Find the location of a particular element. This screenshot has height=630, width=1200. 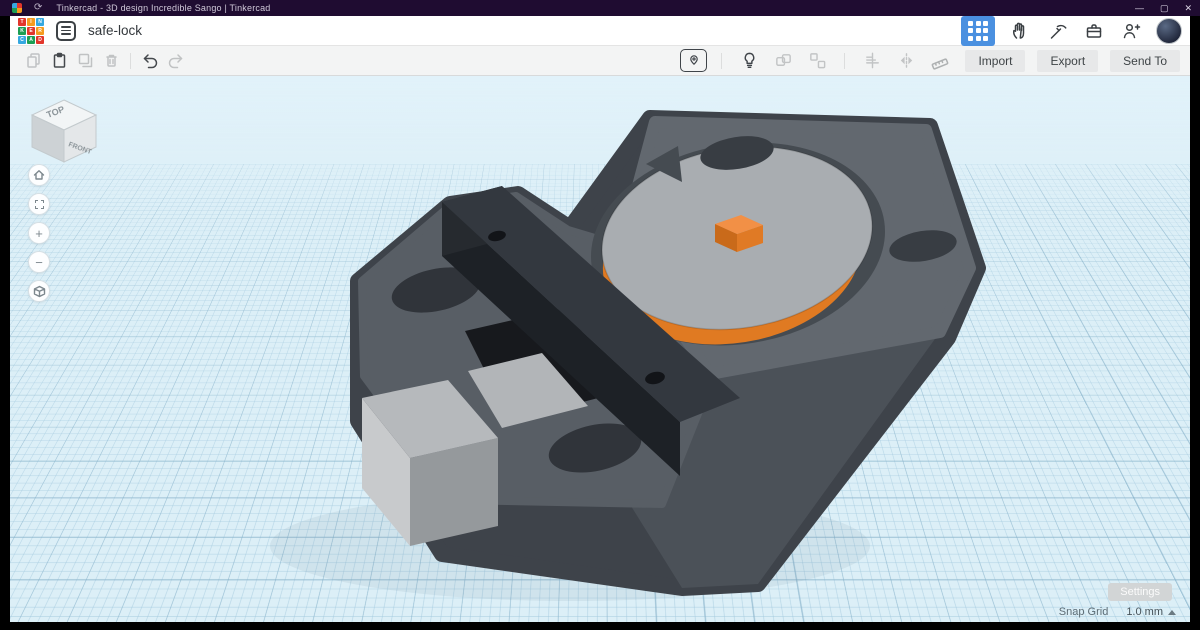

copy-icon is located at coordinates (33, 61).